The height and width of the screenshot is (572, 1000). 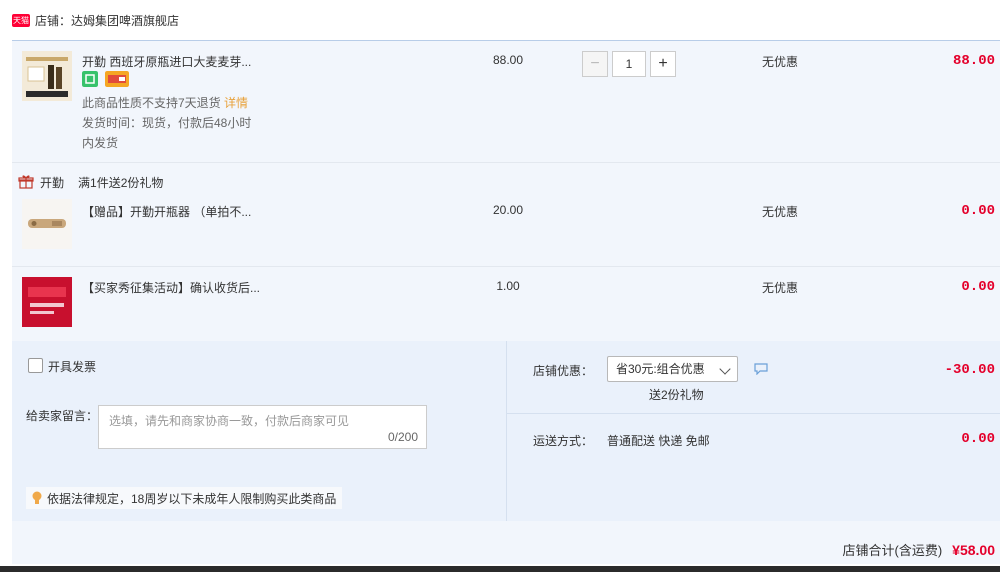 I want to click on quantity-stepper: − 1 +, so click(x=629, y=64).